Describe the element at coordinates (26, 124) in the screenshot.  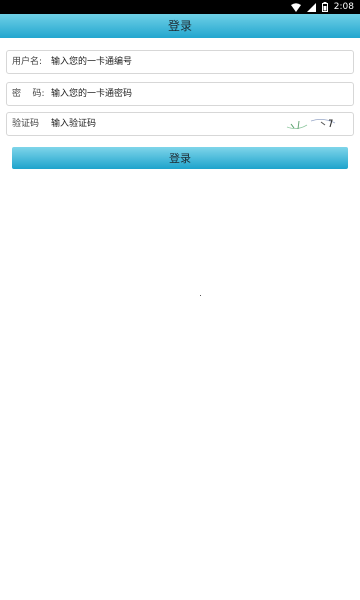
I see `captcha-label: 验证码` at that location.